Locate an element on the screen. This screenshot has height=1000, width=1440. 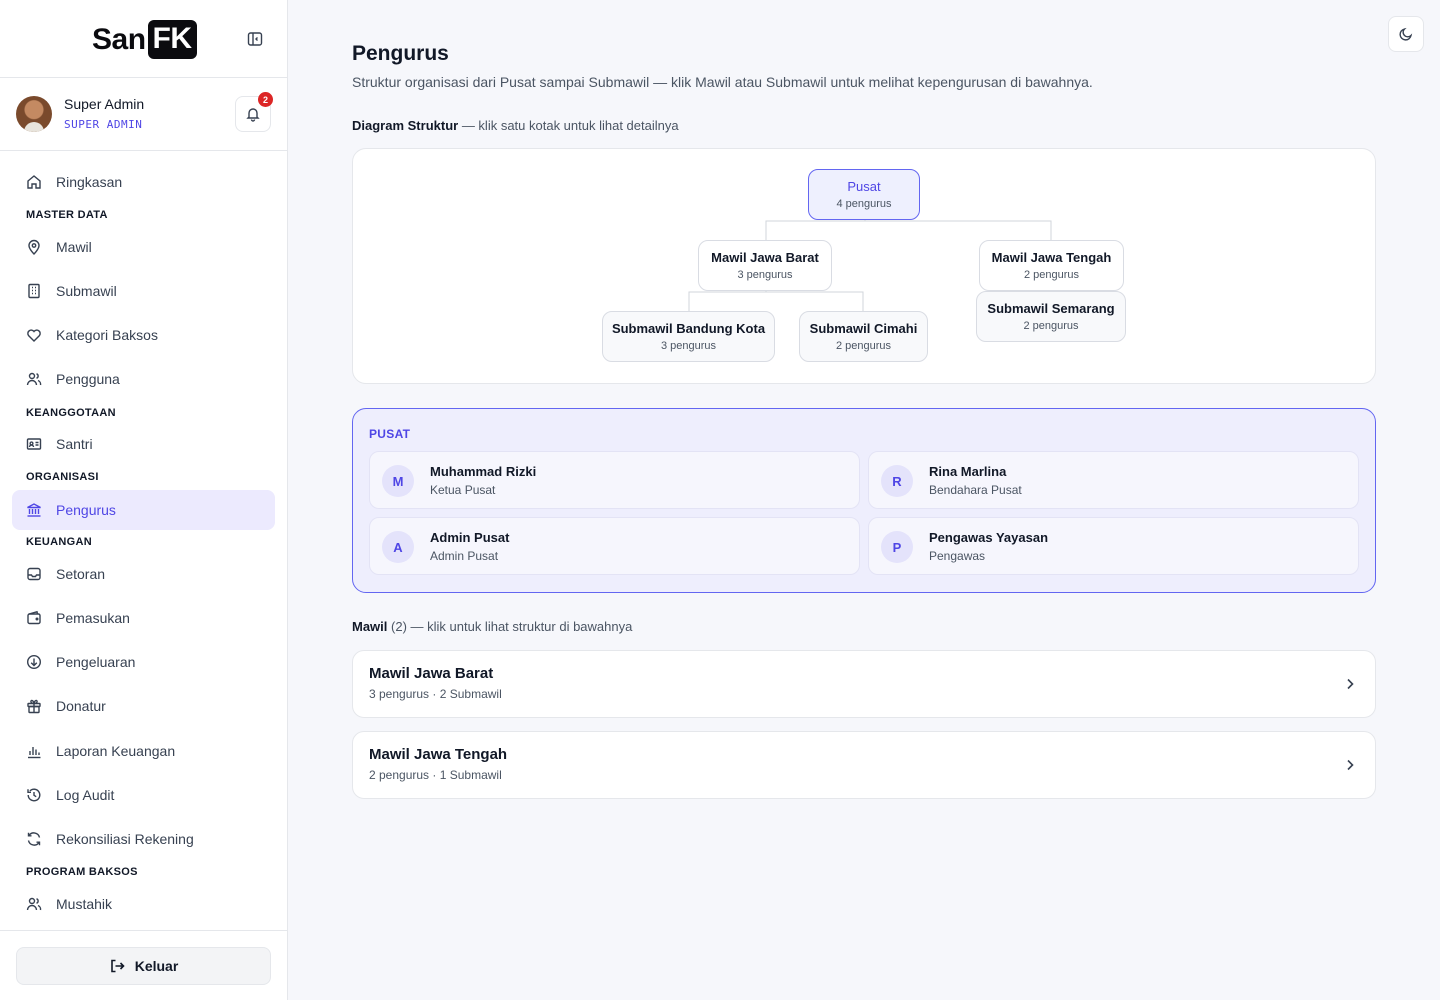
brand-header: San FK is located at coordinates (143, 39).